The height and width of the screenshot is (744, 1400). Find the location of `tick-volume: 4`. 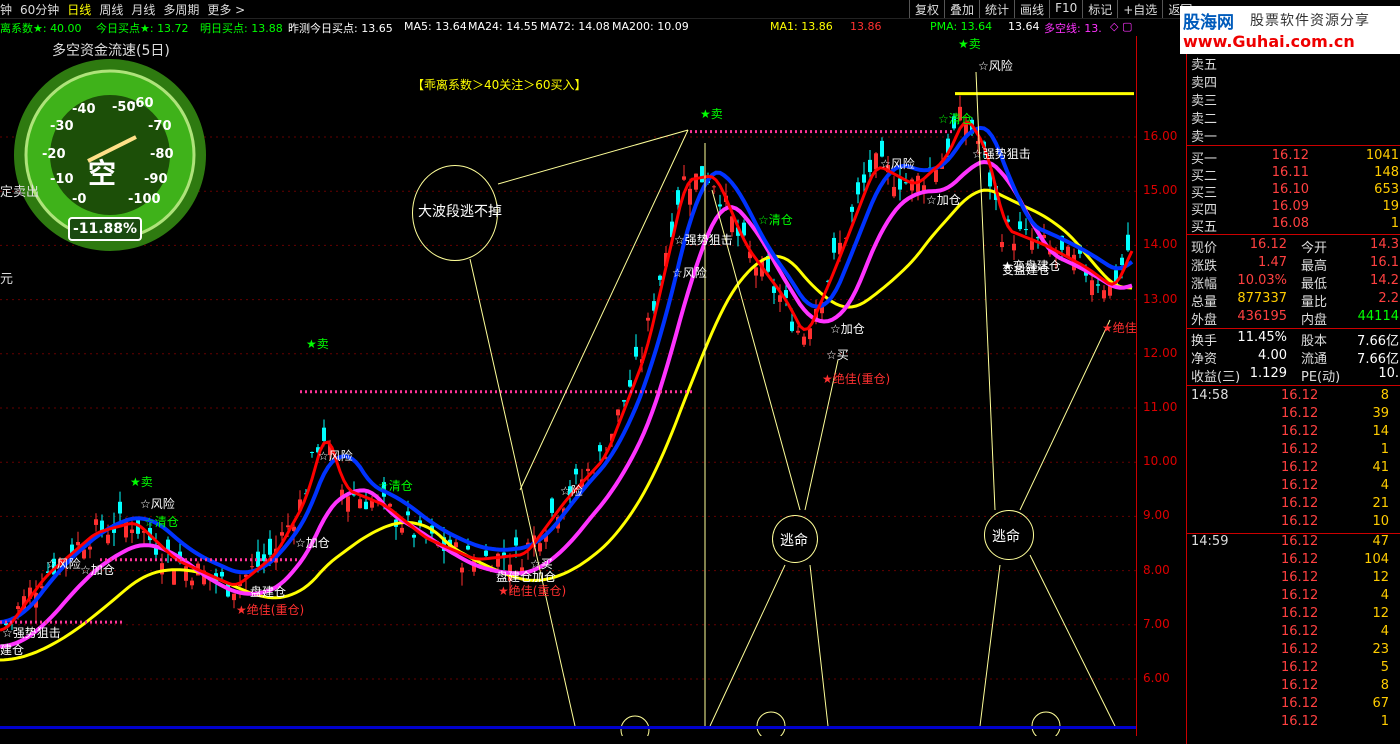

tick-volume: 4 is located at coordinates (1384, 595).